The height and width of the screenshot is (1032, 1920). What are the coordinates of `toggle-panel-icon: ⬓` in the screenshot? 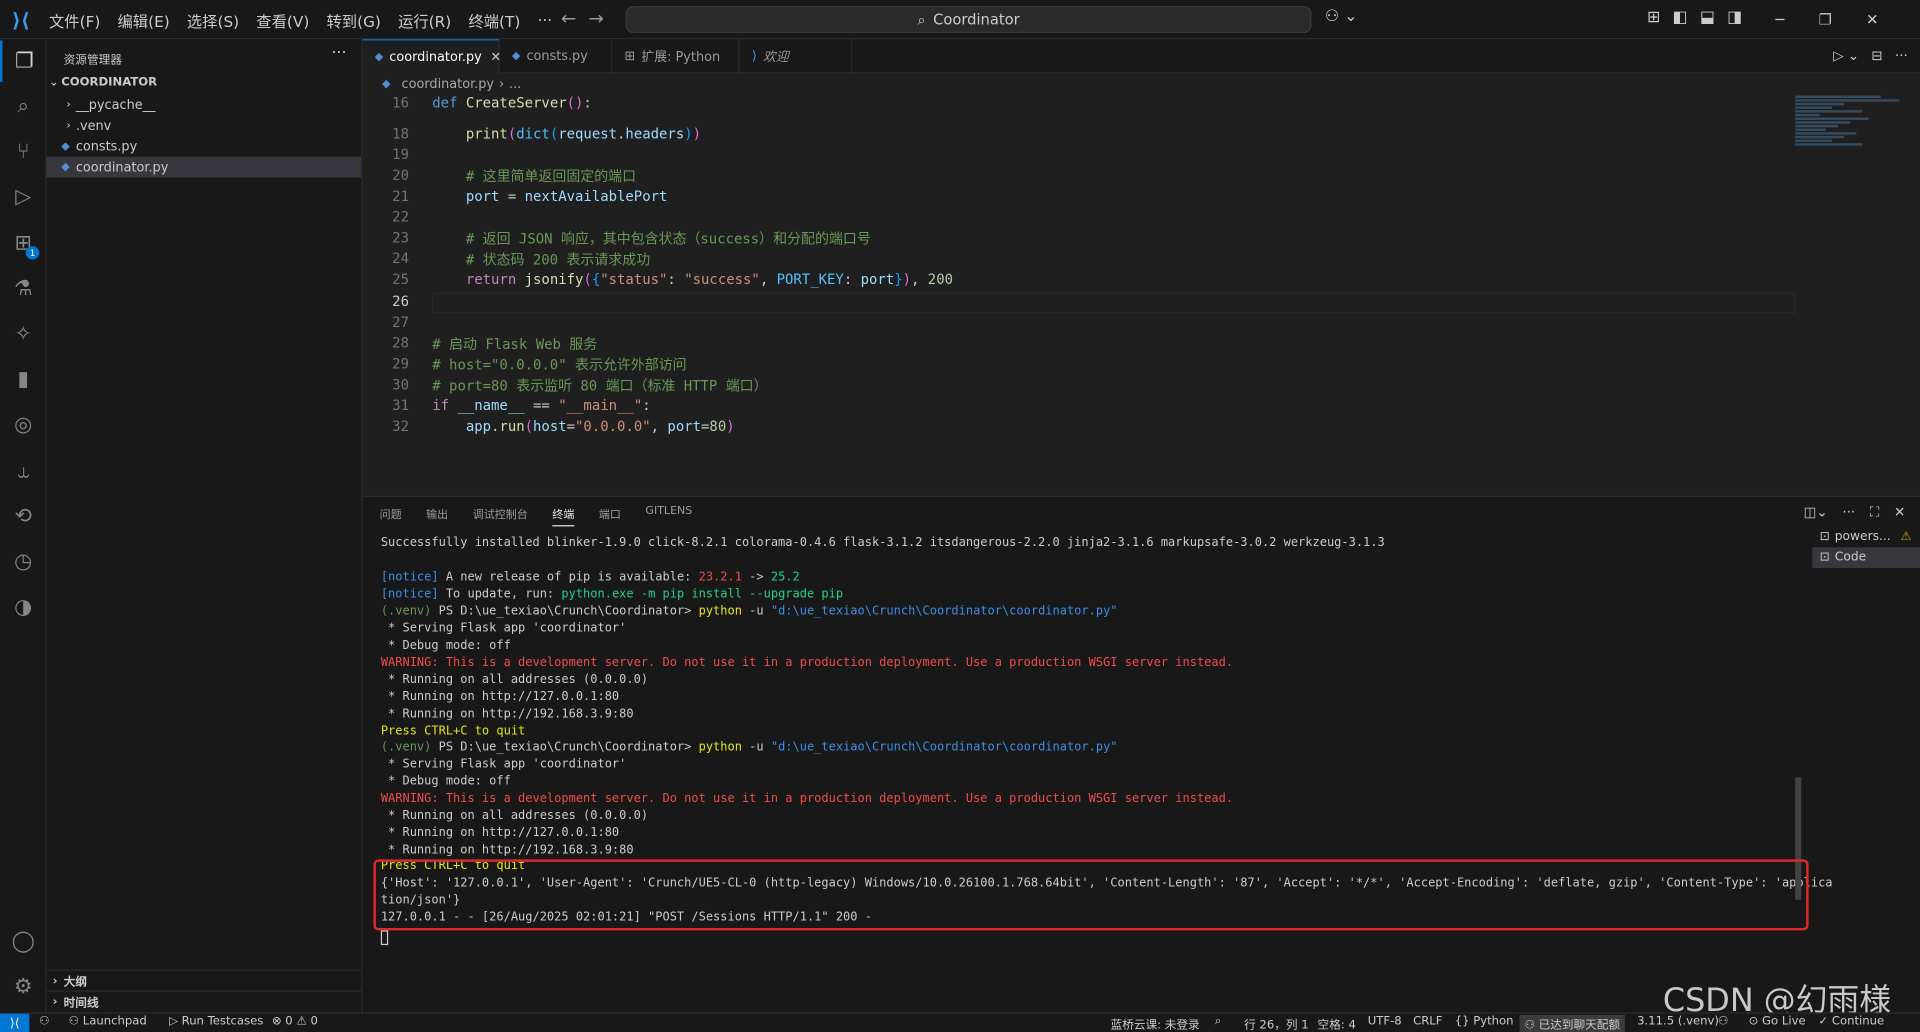 It's located at (1707, 18).